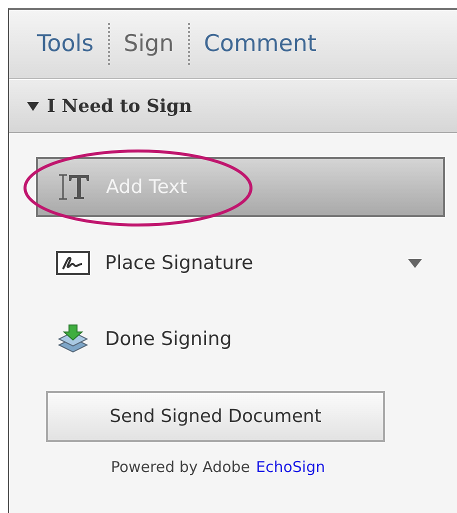 The image size is (457, 513). Describe the element at coordinates (291, 467) in the screenshot. I see `echosign-link: EchoSign` at that location.